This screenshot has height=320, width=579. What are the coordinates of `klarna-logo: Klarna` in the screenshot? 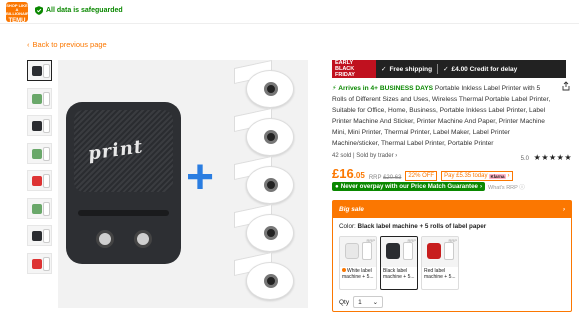 It's located at (497, 176).